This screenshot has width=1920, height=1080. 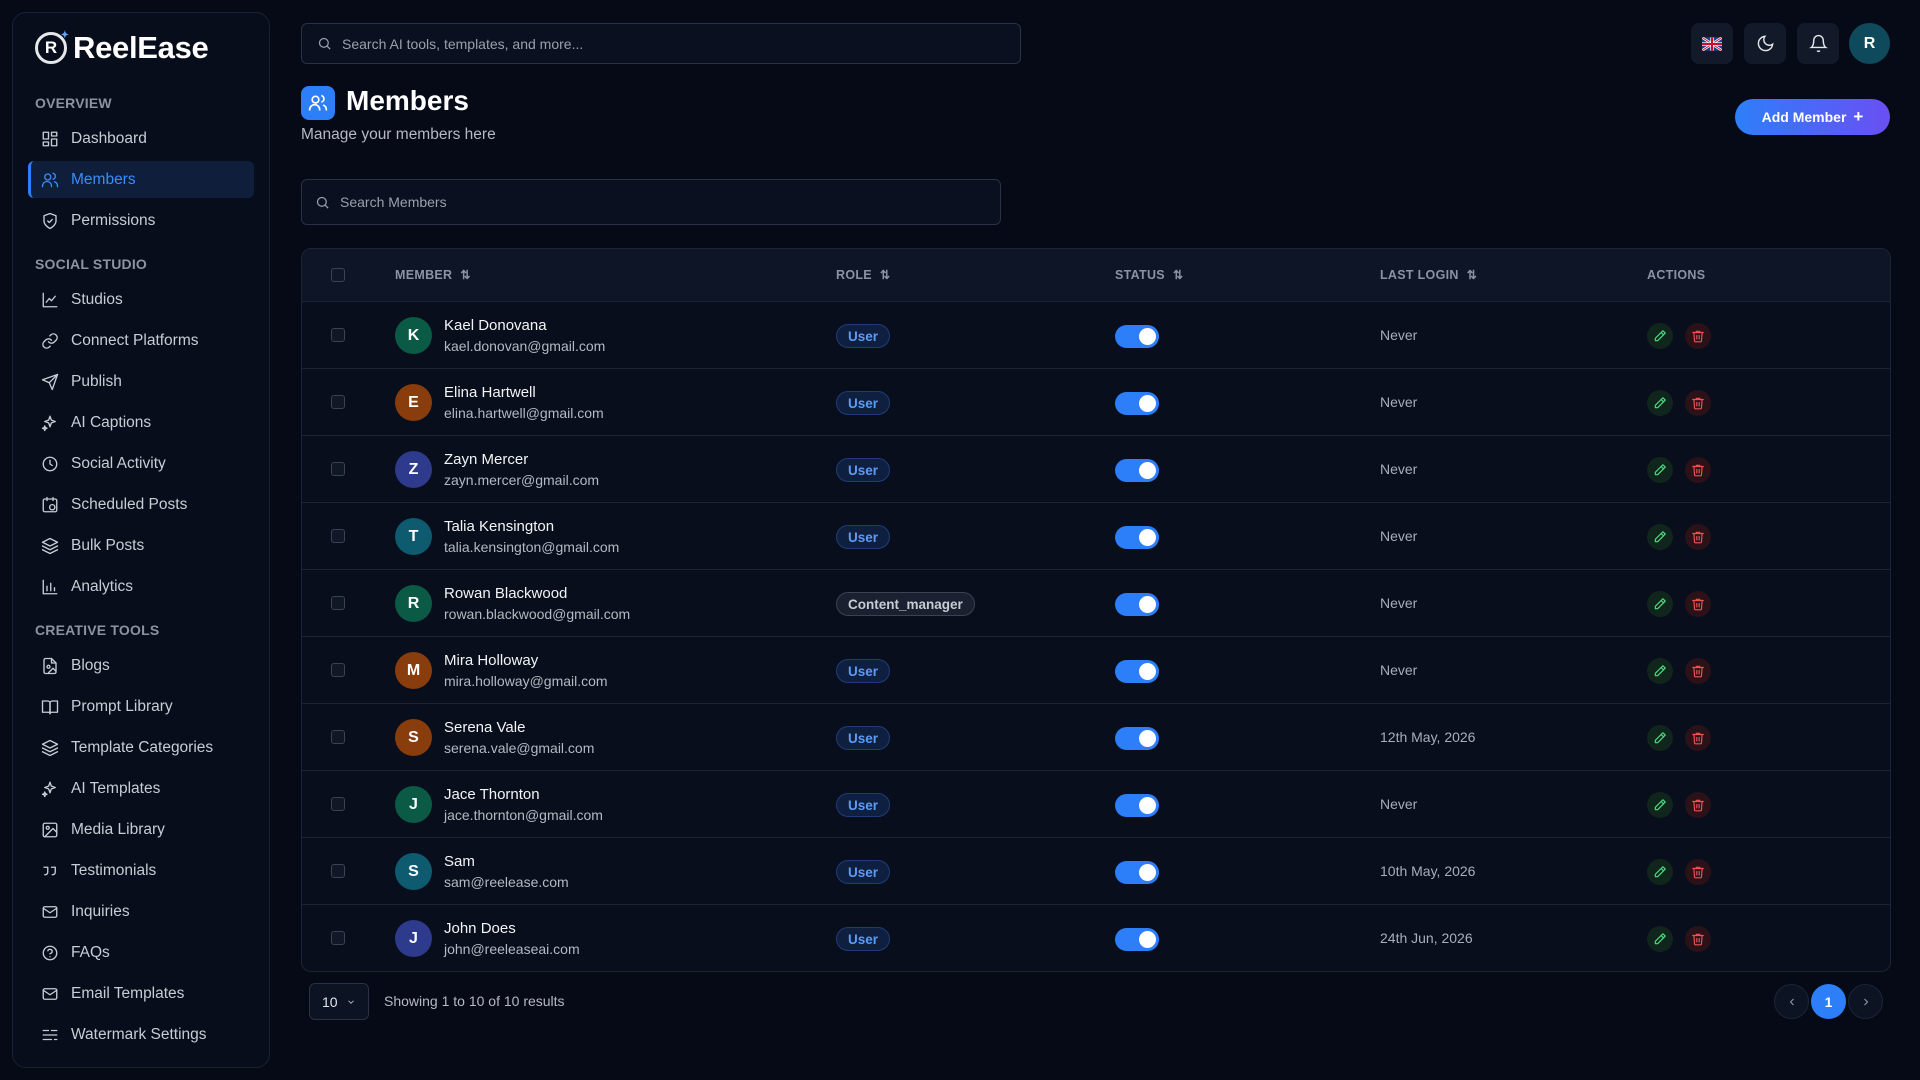 I want to click on page-size-select: 10, so click(x=339, y=1001).